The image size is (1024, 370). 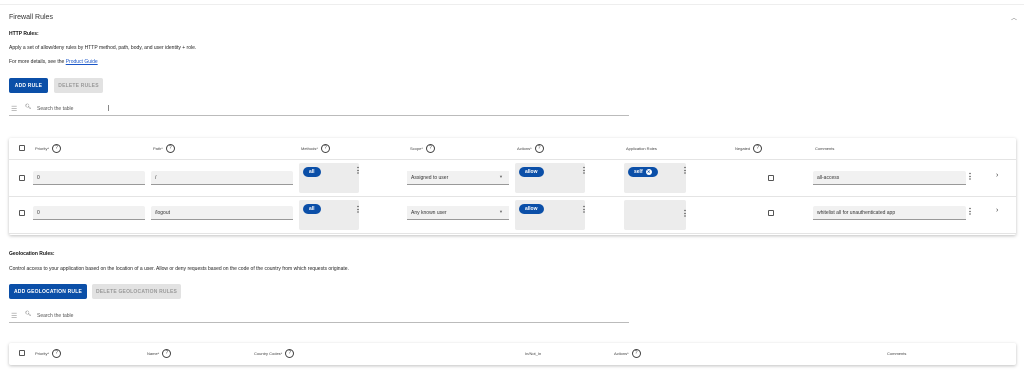 What do you see at coordinates (512, 4) in the screenshot?
I see `top-divider` at bounding box center [512, 4].